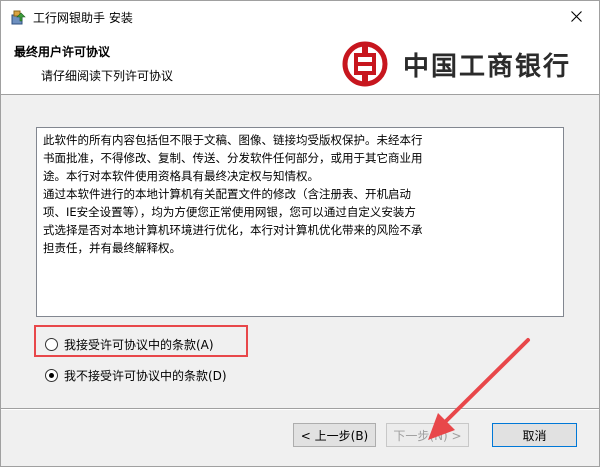 The image size is (600, 467). I want to click on next-button: 下一步(N) >, so click(427, 435).